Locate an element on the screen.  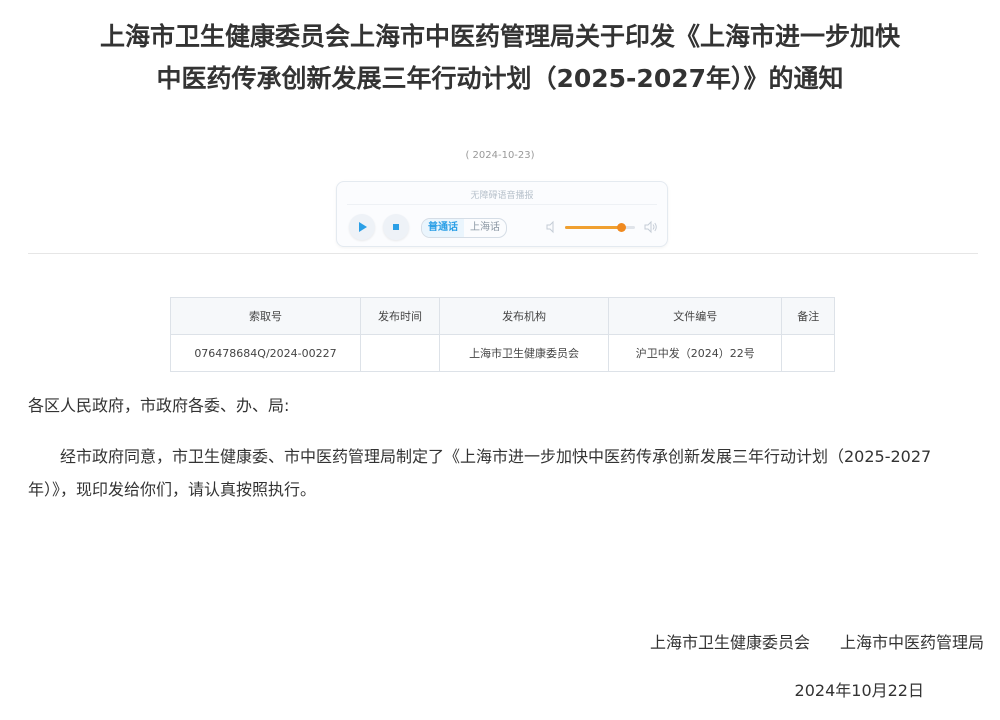
header-index-number: 索取号 is located at coordinates (265, 316).